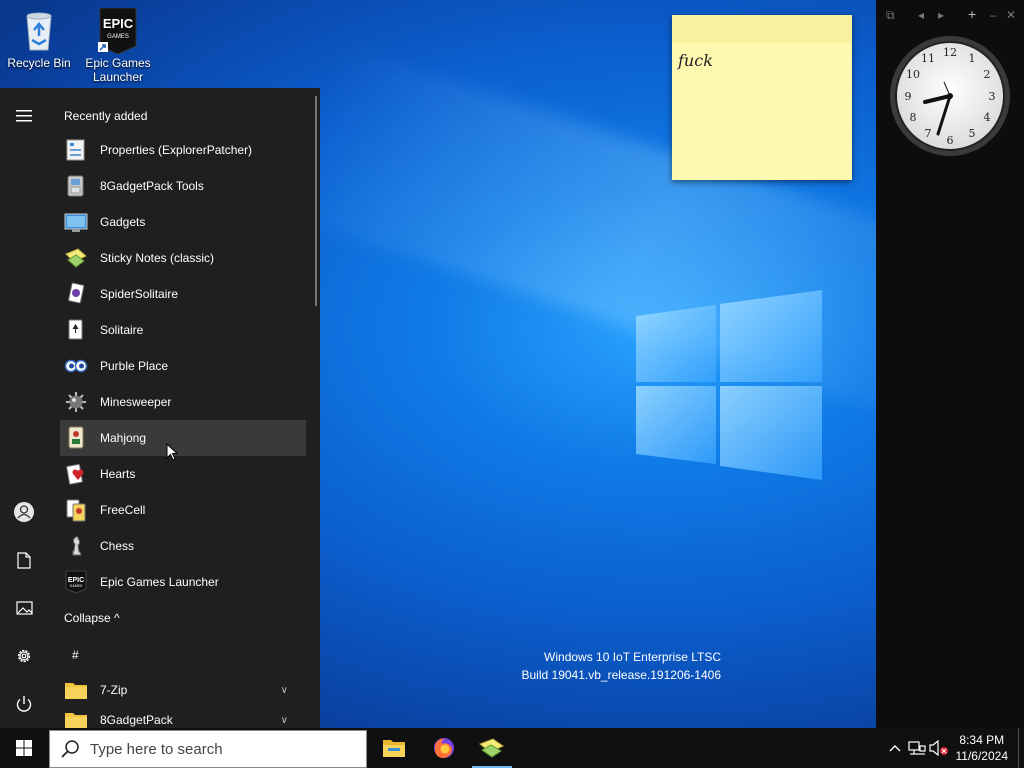 The height and width of the screenshot is (768, 1024). Describe the element at coordinates (183, 294) in the screenshot. I see `list-item-spidersolitaire: SpiderSolitaire` at that location.